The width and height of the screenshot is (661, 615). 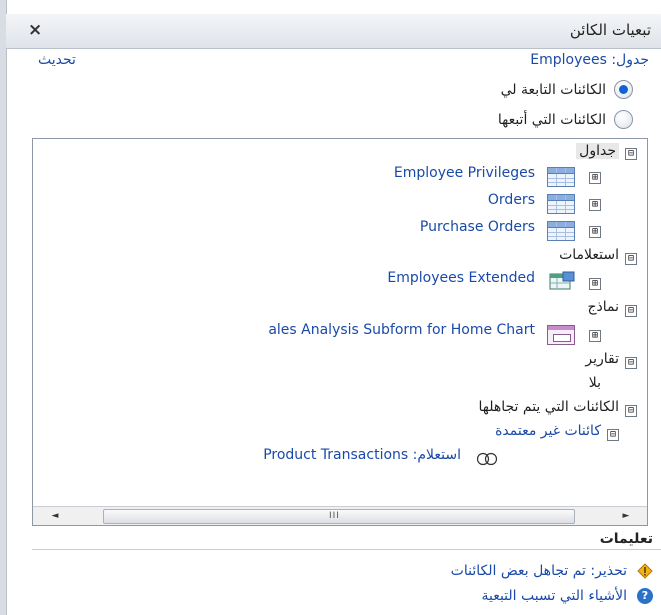 I want to click on help-section-title: تعليمات, so click(x=626, y=539).